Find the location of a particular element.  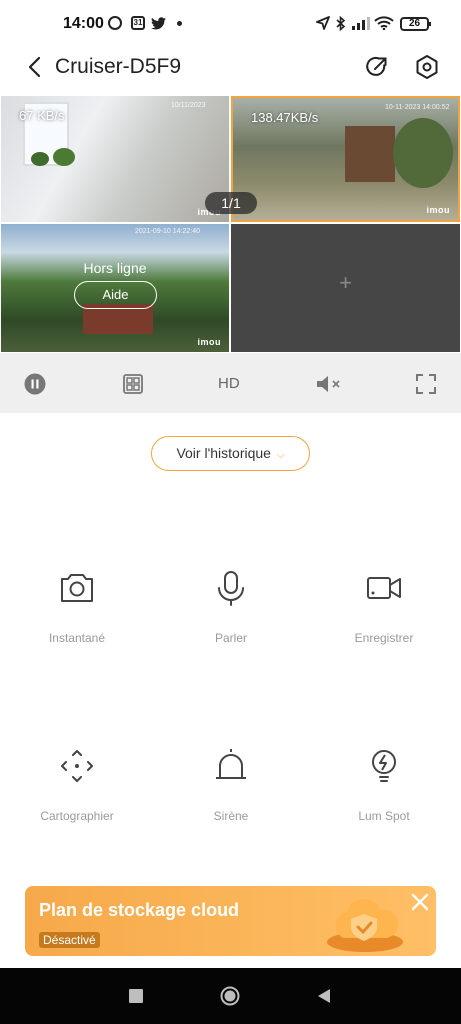

back-nav-button is located at coordinates (324, 996).